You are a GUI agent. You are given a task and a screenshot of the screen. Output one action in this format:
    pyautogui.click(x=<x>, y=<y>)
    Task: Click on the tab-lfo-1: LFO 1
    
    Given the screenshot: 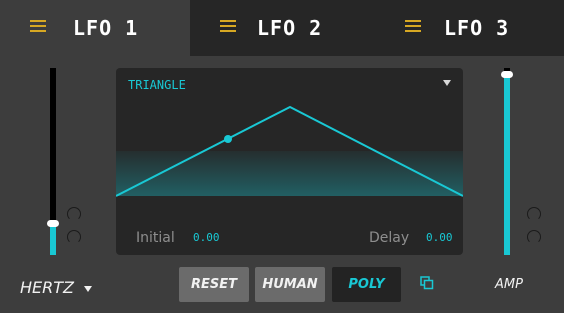 What is the action you would take?
    pyautogui.click(x=95, y=28)
    